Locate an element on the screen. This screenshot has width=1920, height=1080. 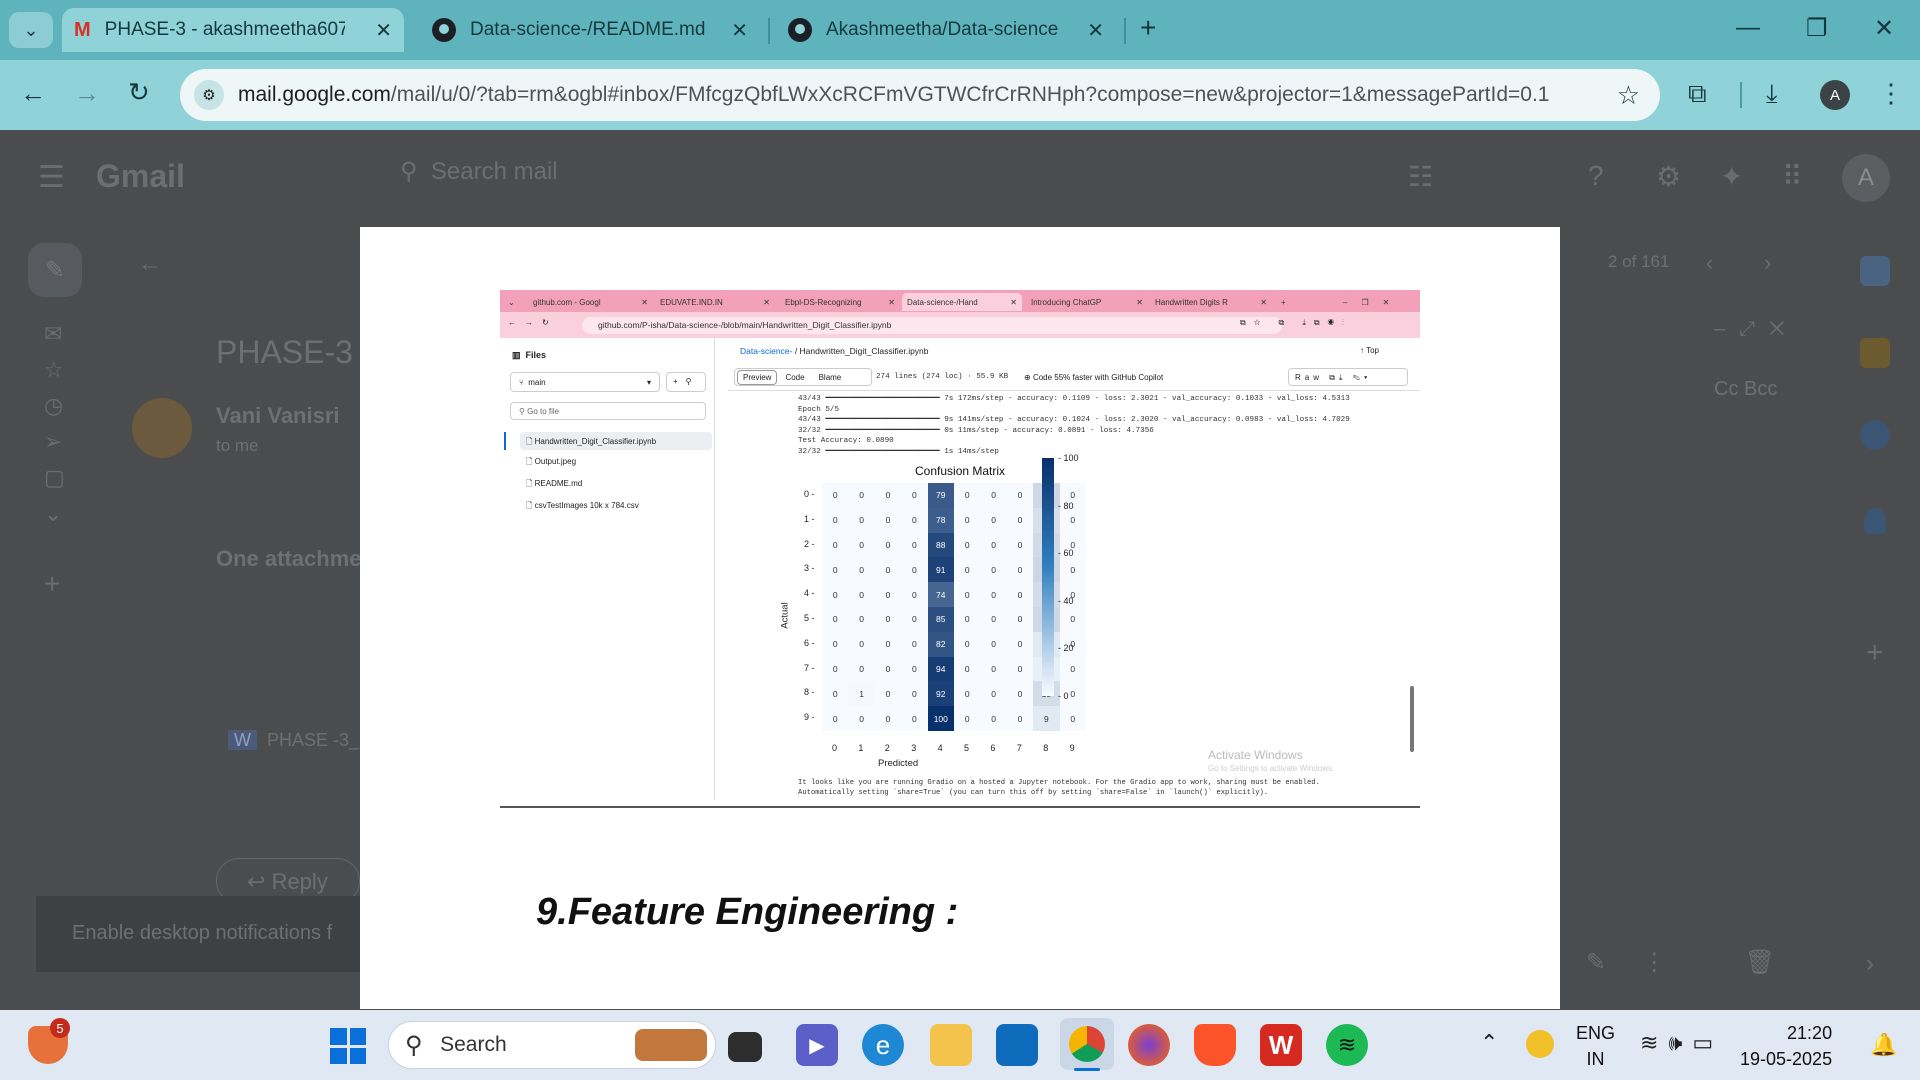
close-window-button: ✕ is located at coordinates (1884, 28).